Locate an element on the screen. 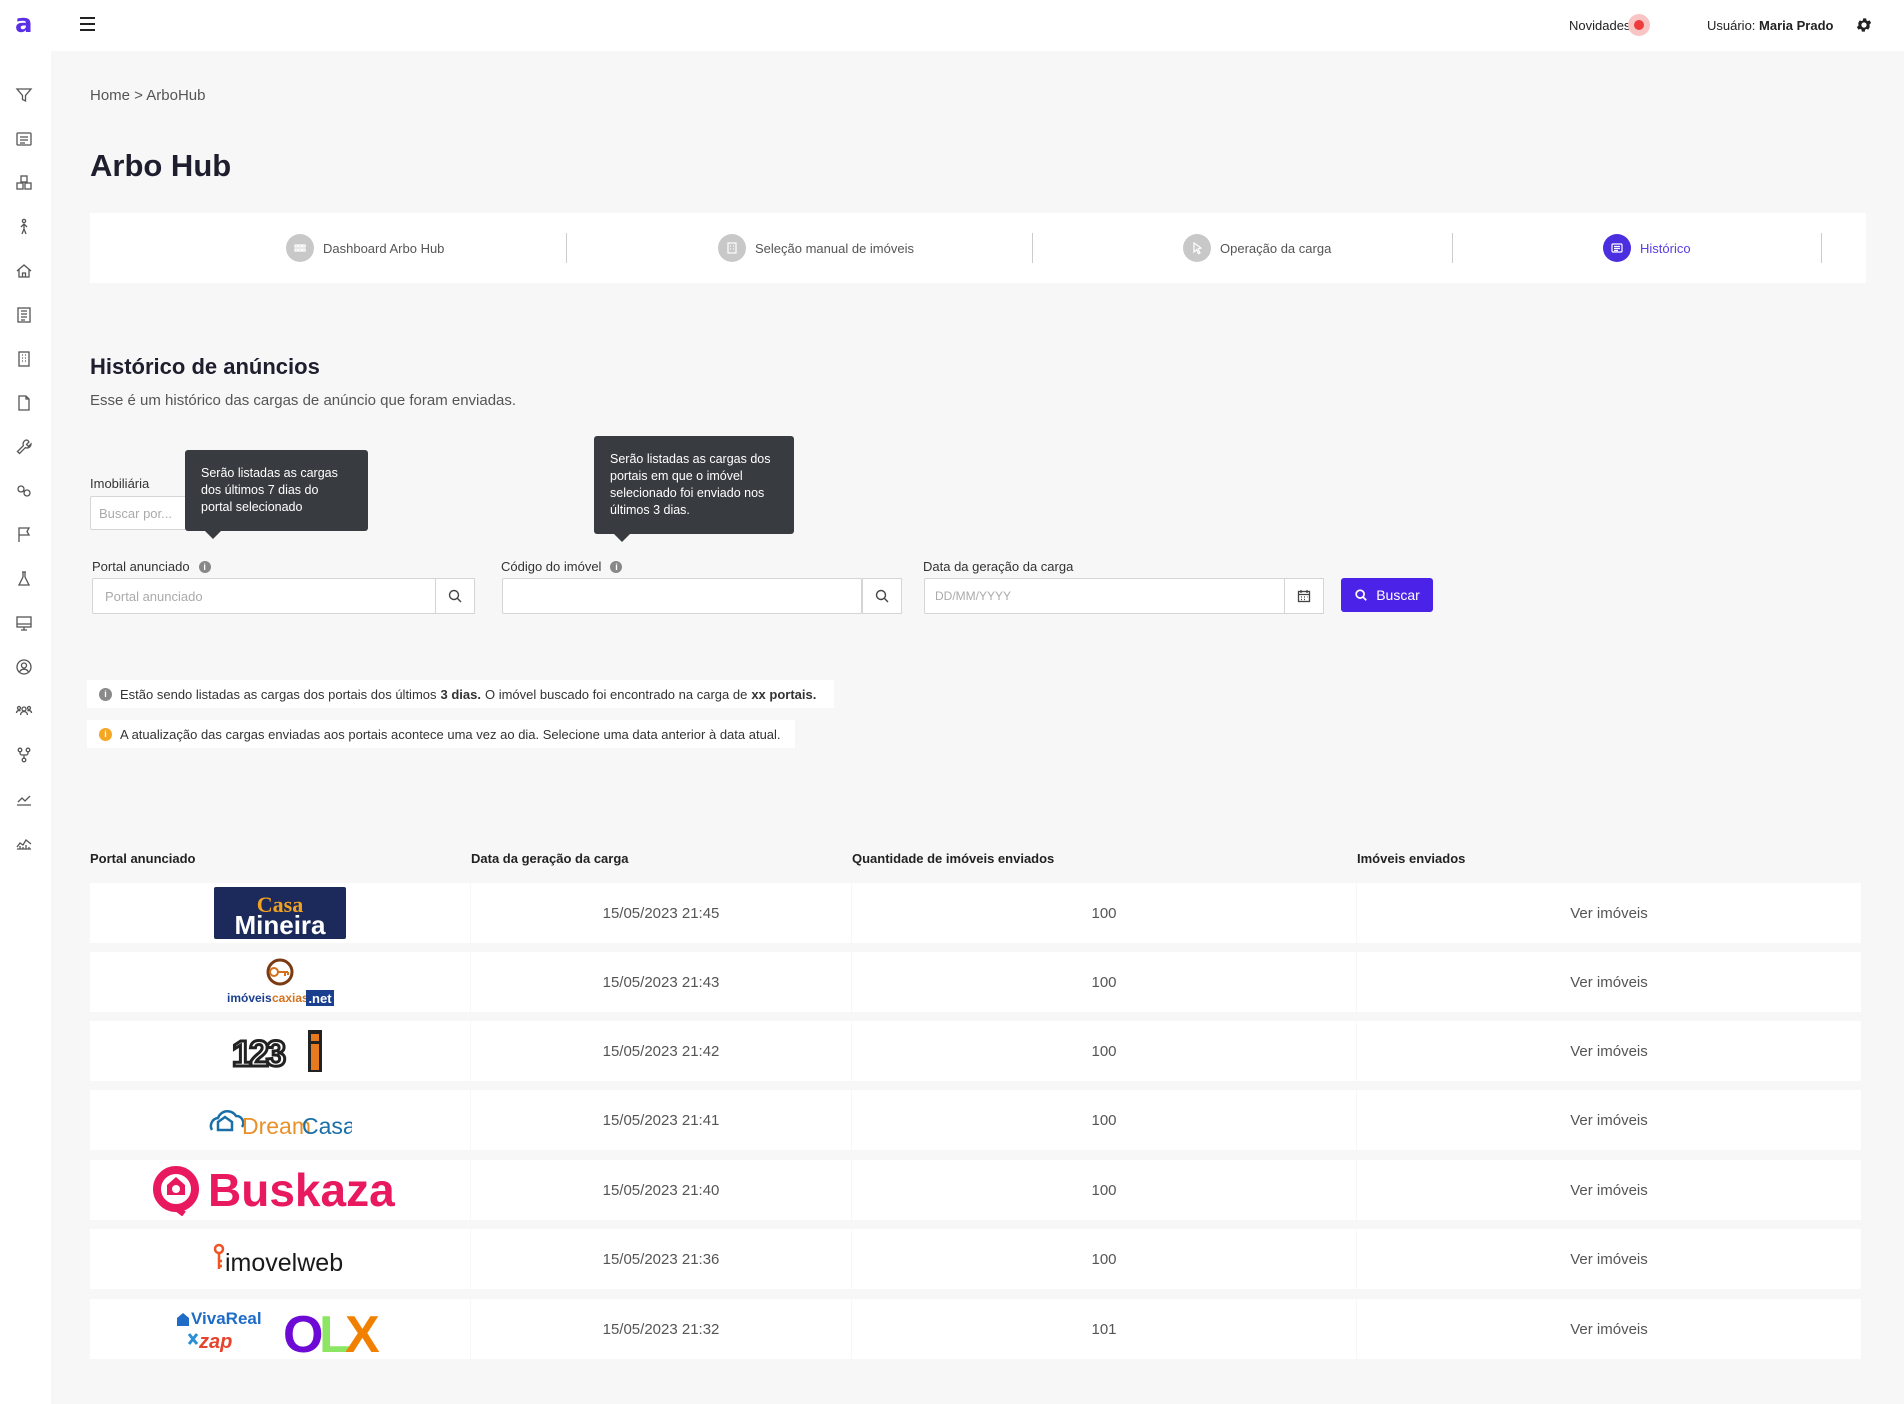 This screenshot has height=1404, width=1904. tab-selecao-manual: Seleção manual de imóveis is located at coordinates (816, 248).